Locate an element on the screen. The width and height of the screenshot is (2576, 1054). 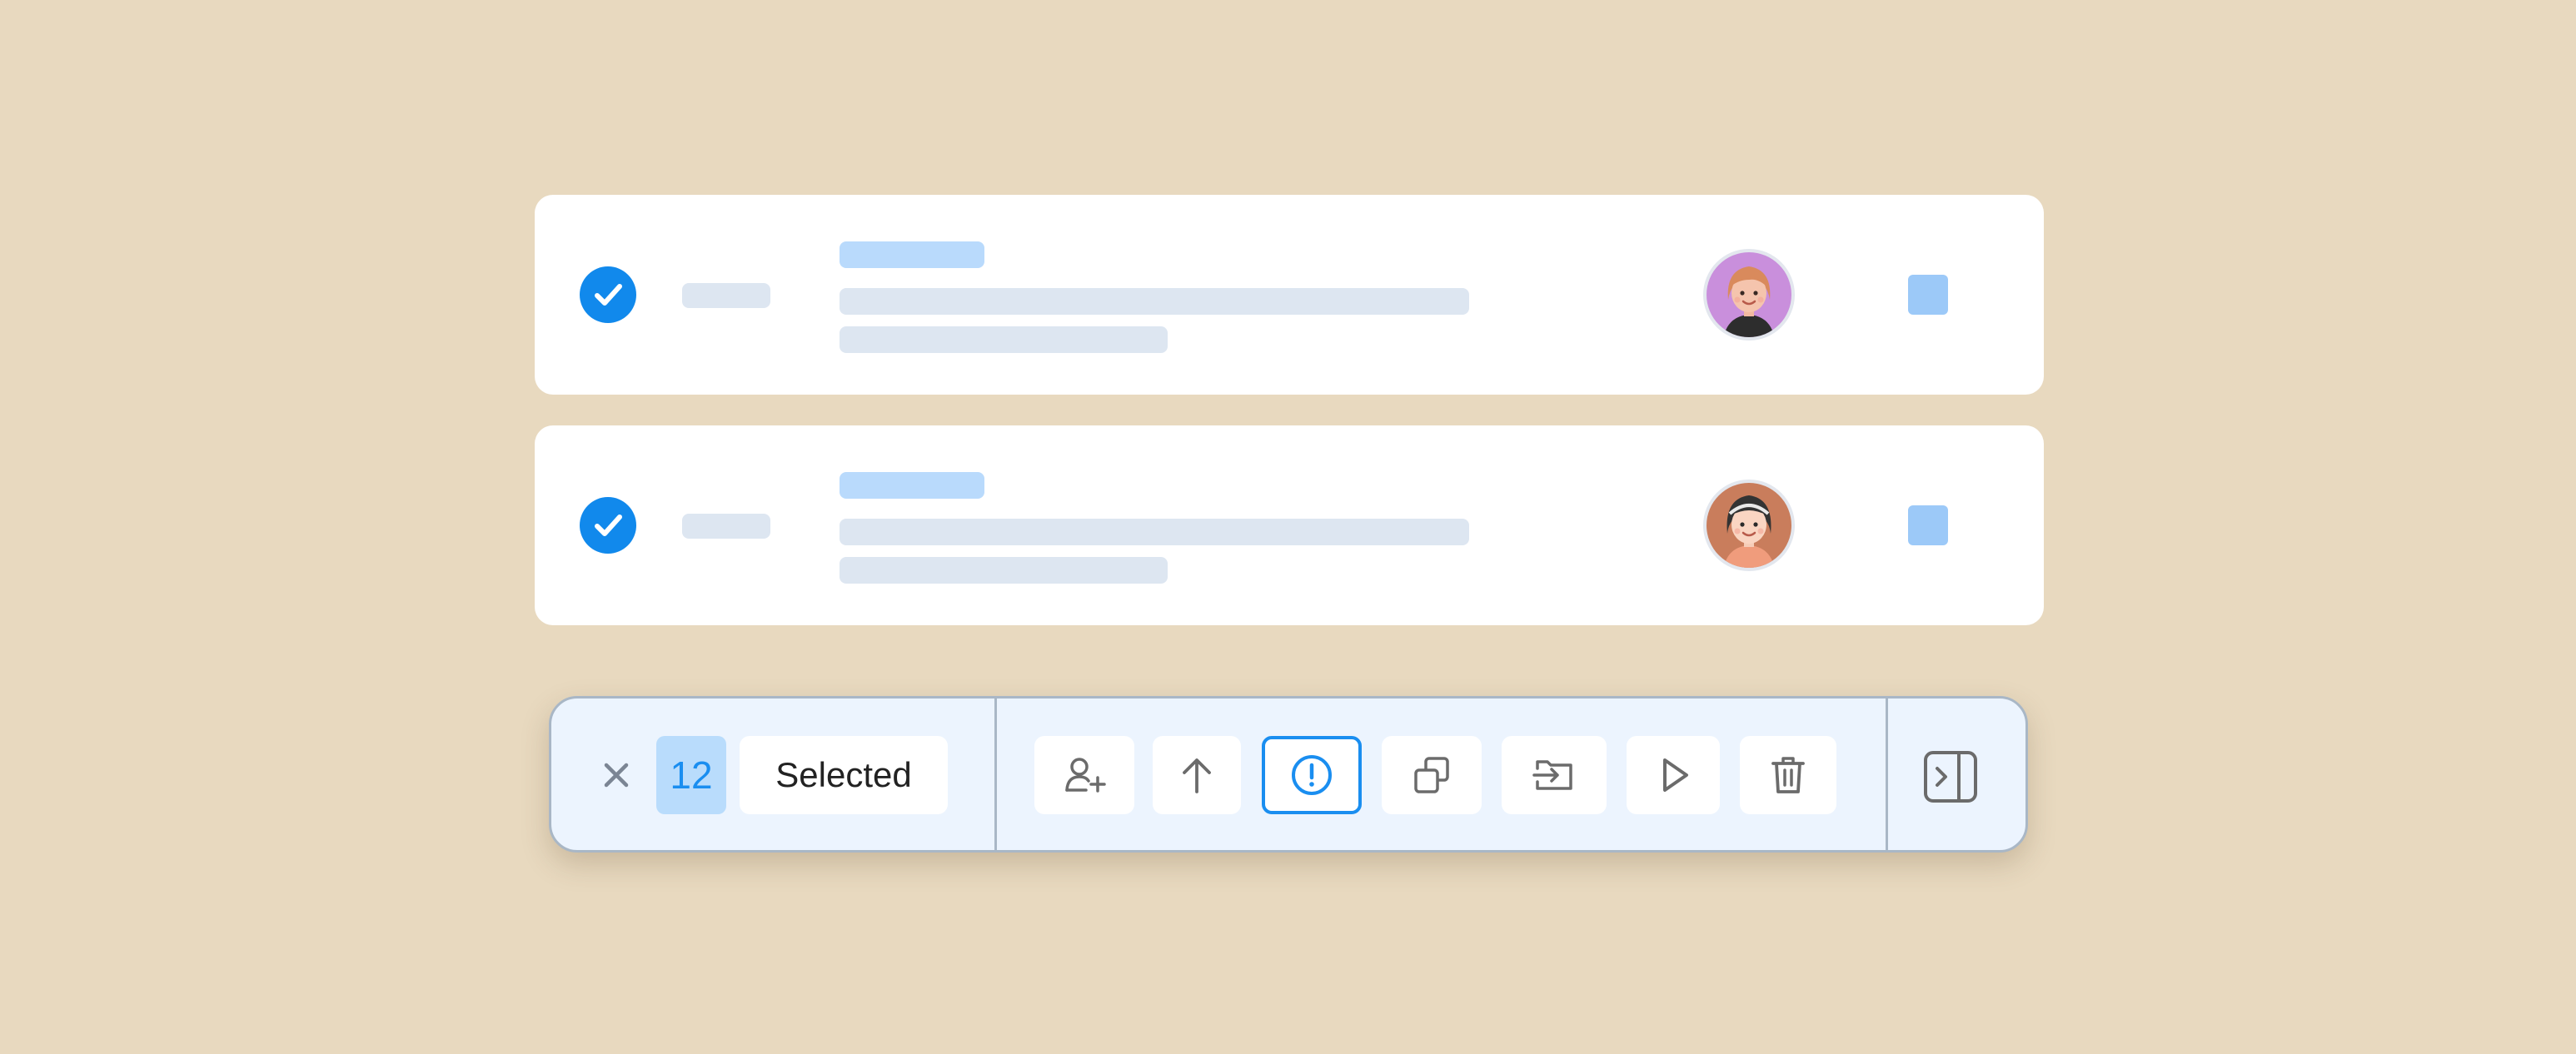
move-up-button is located at coordinates (1197, 775).